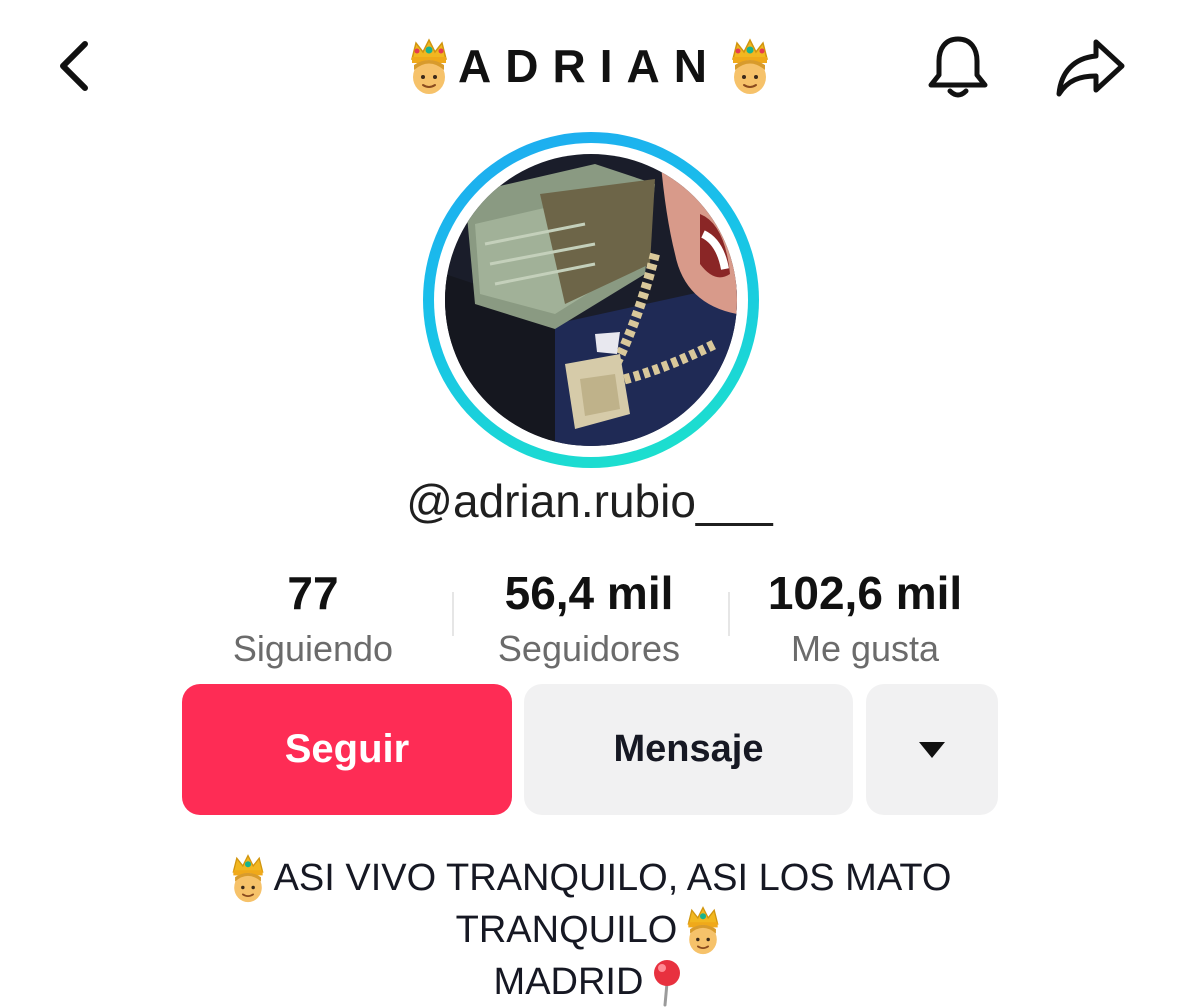 The height and width of the screenshot is (1008, 1179). I want to click on caret-down-icon, so click(932, 749).